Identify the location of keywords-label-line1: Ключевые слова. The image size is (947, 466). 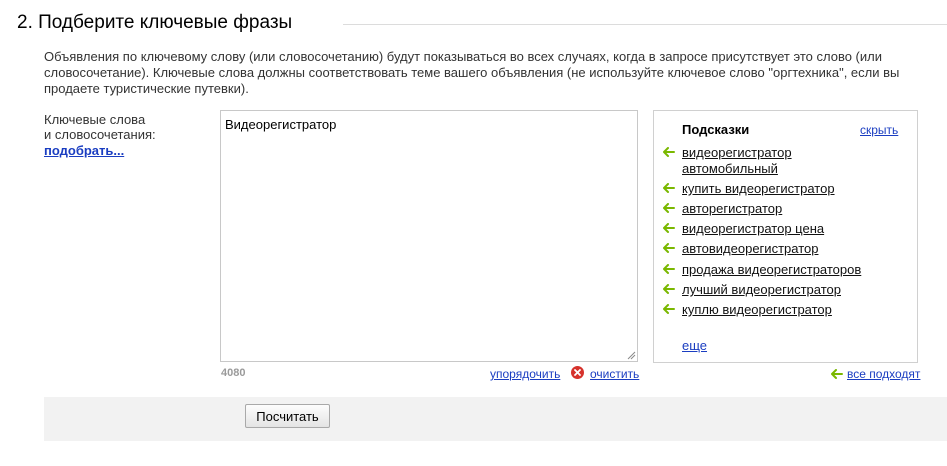
(95, 119).